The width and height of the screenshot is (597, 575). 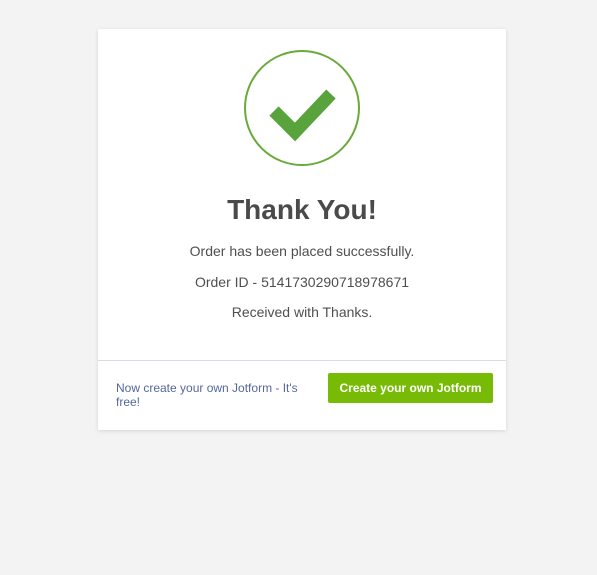 I want to click on promo-text: Now create your own Jotform - It's free!, so click(x=207, y=395).